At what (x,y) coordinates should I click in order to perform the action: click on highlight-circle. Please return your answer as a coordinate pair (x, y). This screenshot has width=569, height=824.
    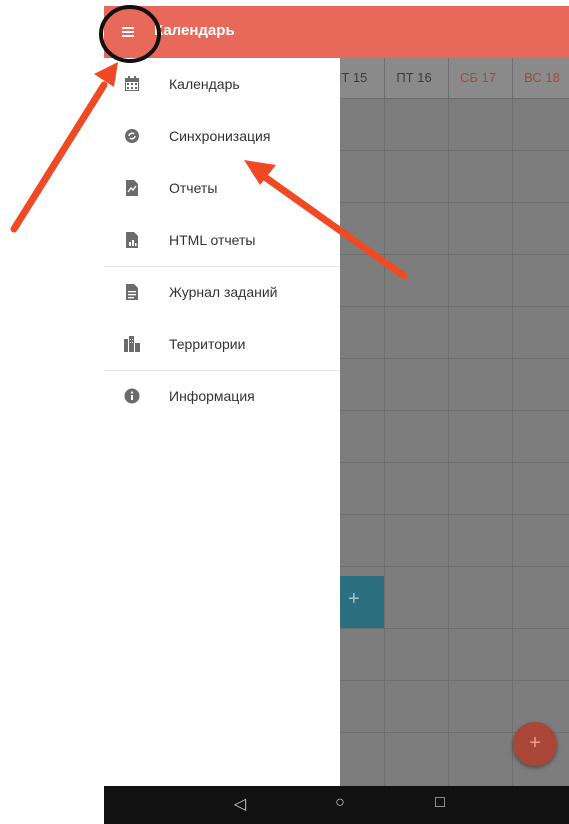
    Looking at the image, I should click on (130, 34).